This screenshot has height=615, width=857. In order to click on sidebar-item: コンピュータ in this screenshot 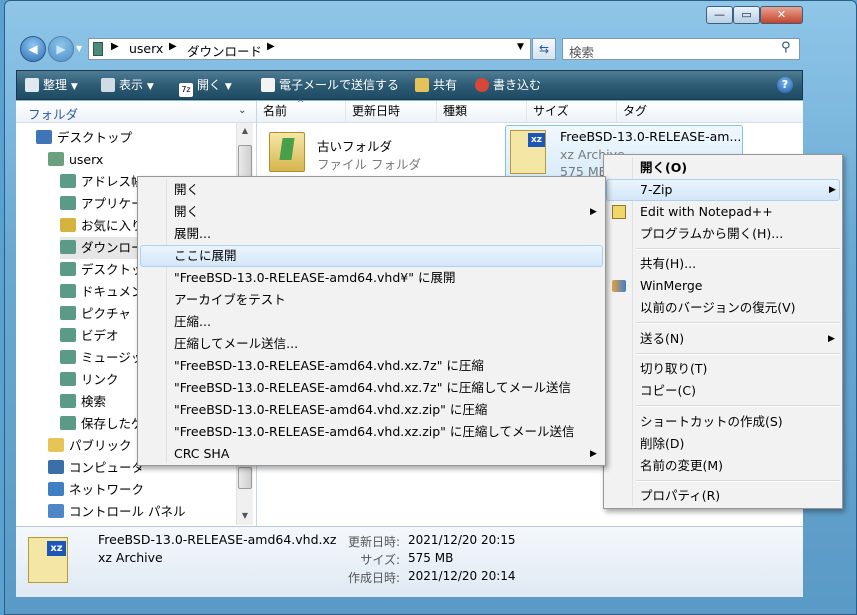, I will do `click(96, 468)`.